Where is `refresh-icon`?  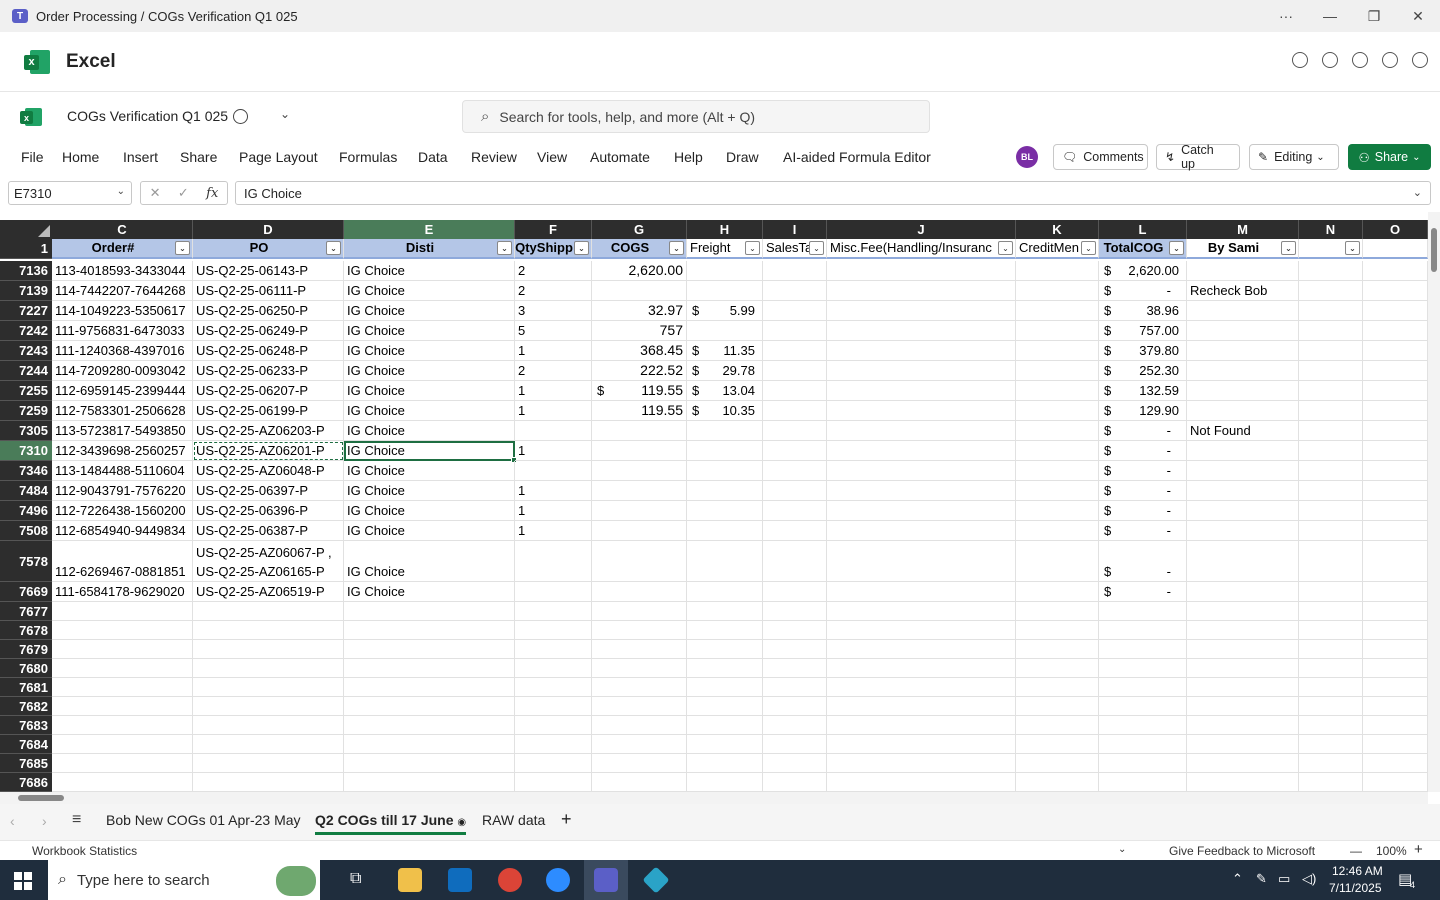 refresh-icon is located at coordinates (1330, 60).